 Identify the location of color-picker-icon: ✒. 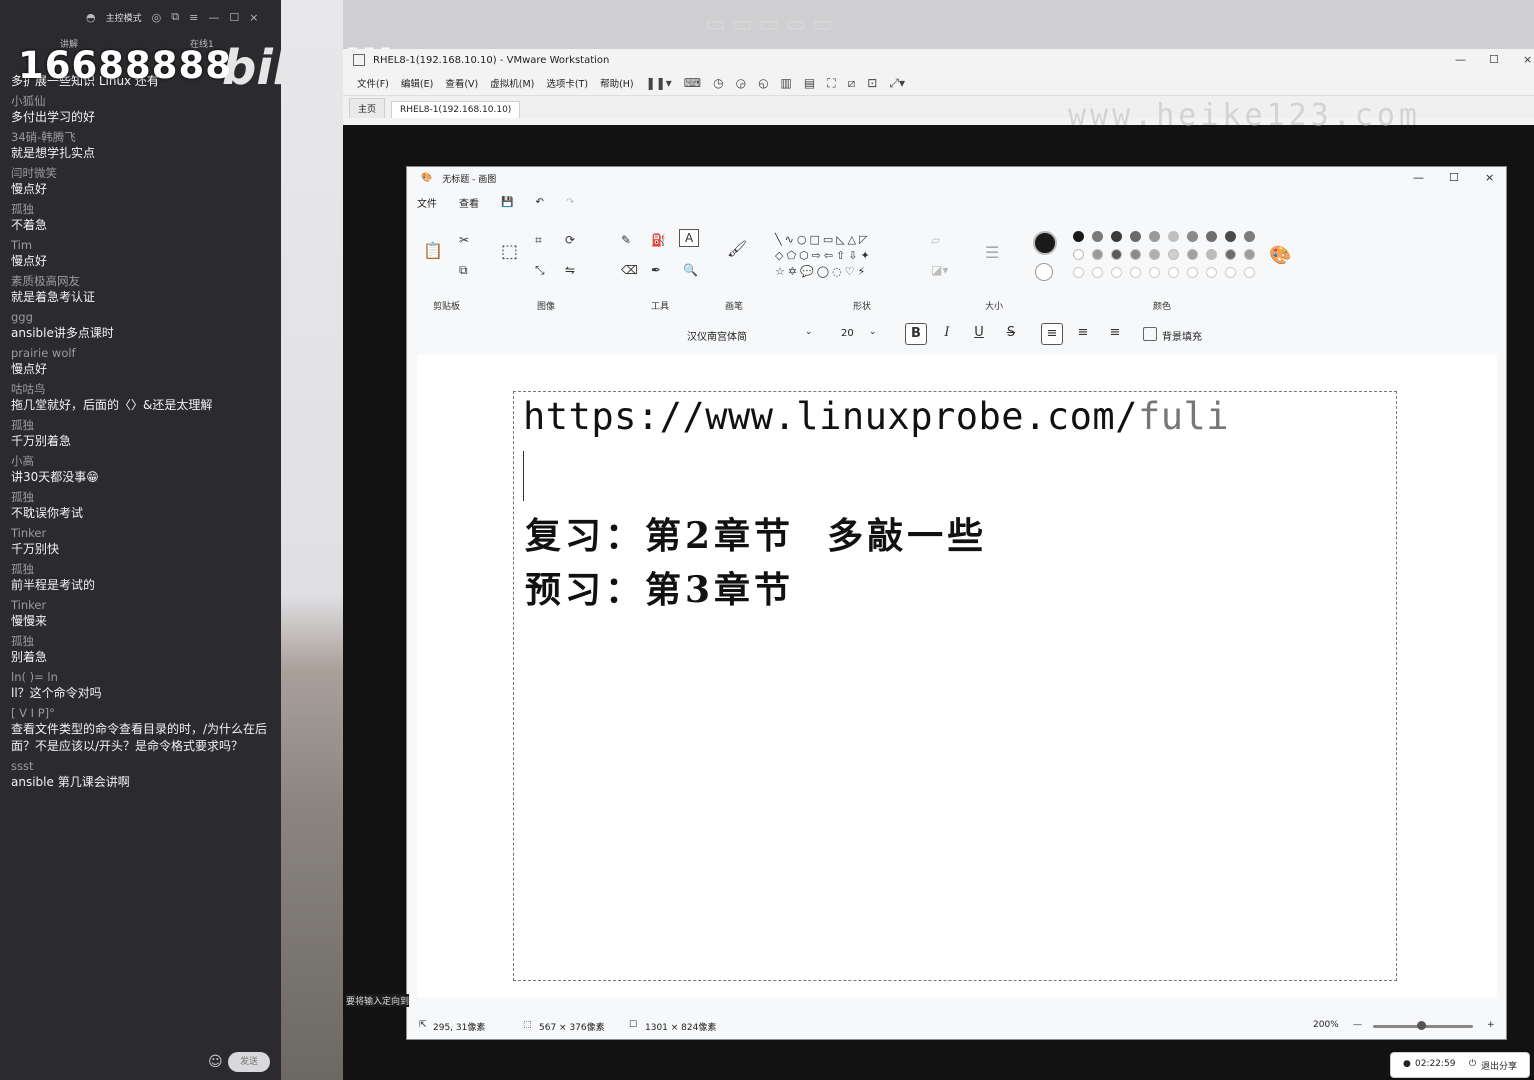
(656, 270).